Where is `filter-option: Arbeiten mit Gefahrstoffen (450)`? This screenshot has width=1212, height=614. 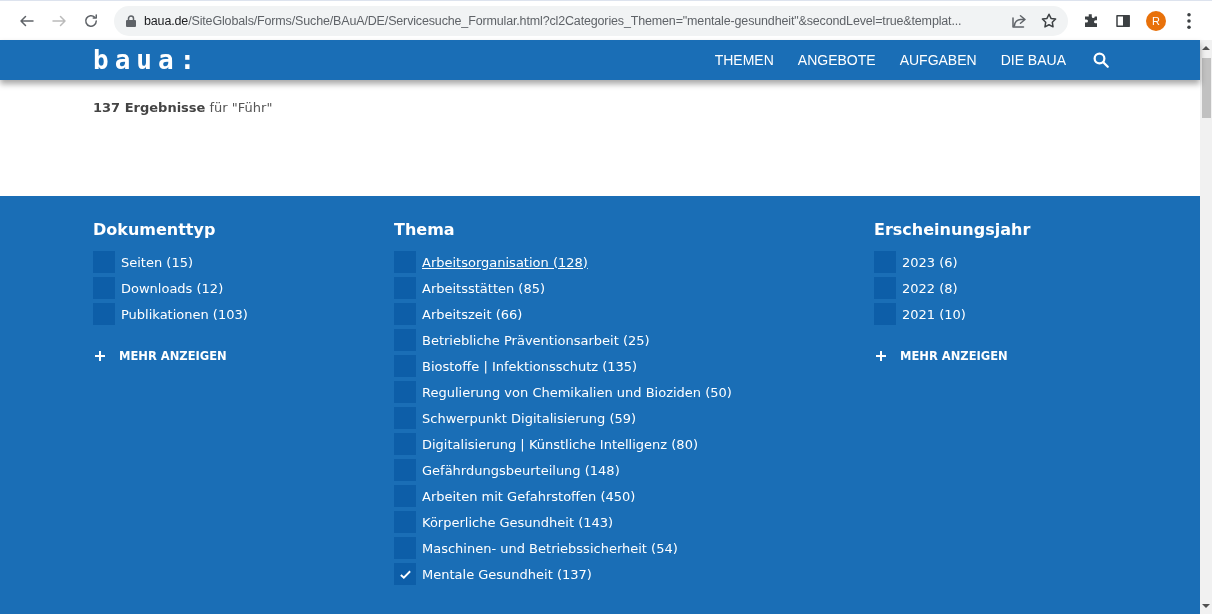 filter-option: Arbeiten mit Gefahrstoffen (450) is located at coordinates (529, 496).